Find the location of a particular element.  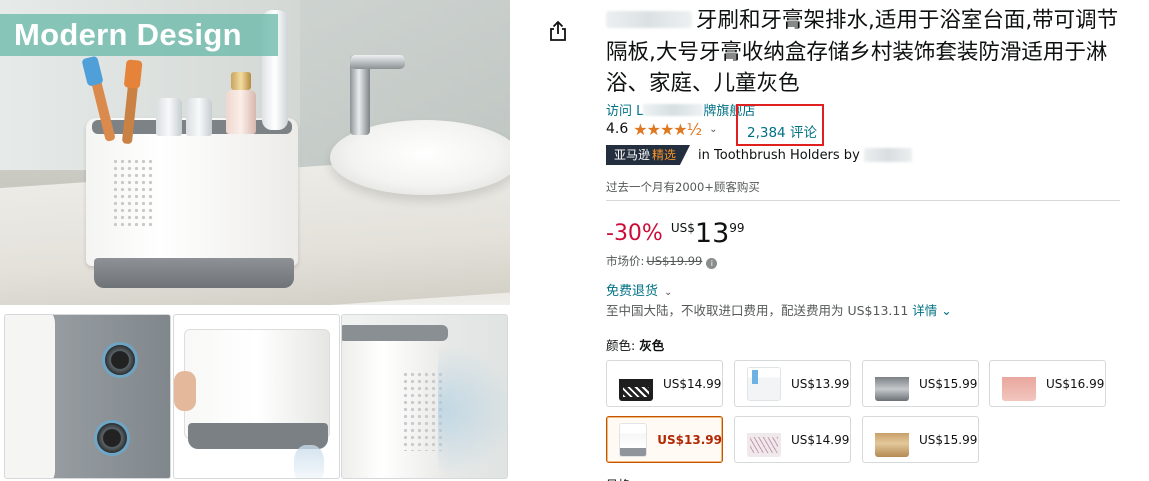

bought-past-month: 过去一个月有2000+顾客购买 is located at coordinates (683, 187).